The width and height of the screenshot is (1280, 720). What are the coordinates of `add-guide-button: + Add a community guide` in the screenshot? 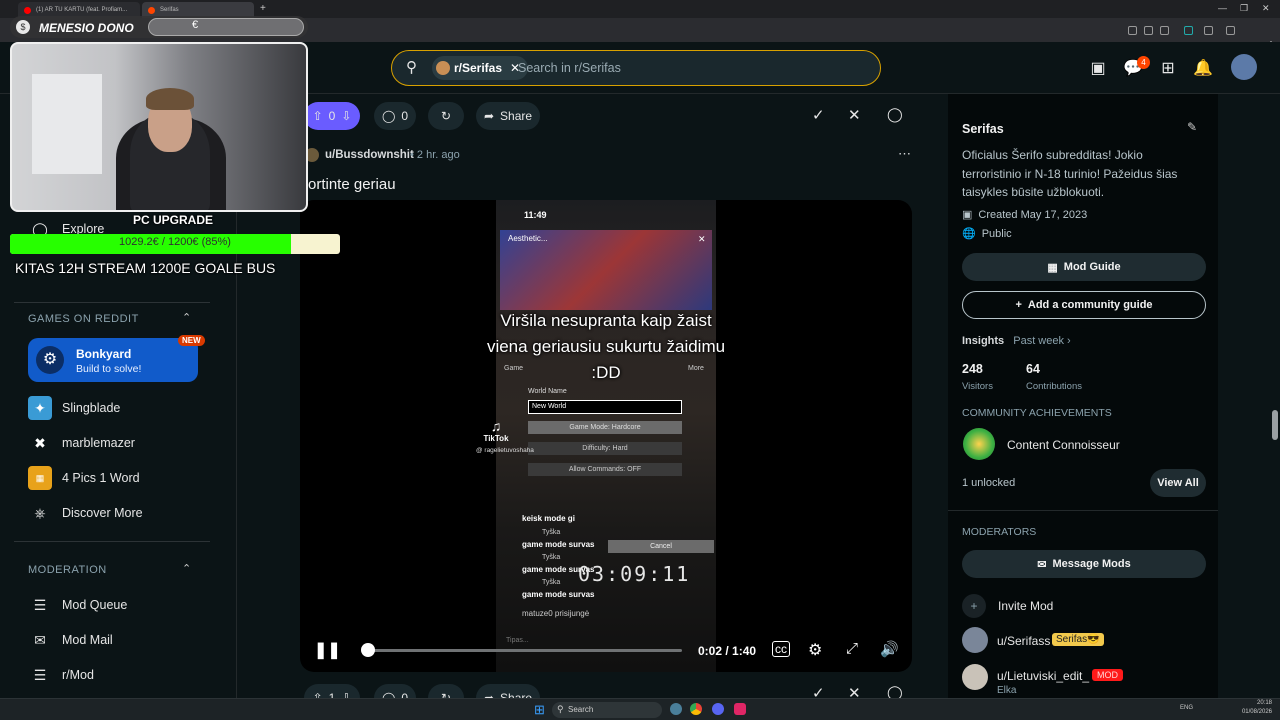 It's located at (1084, 305).